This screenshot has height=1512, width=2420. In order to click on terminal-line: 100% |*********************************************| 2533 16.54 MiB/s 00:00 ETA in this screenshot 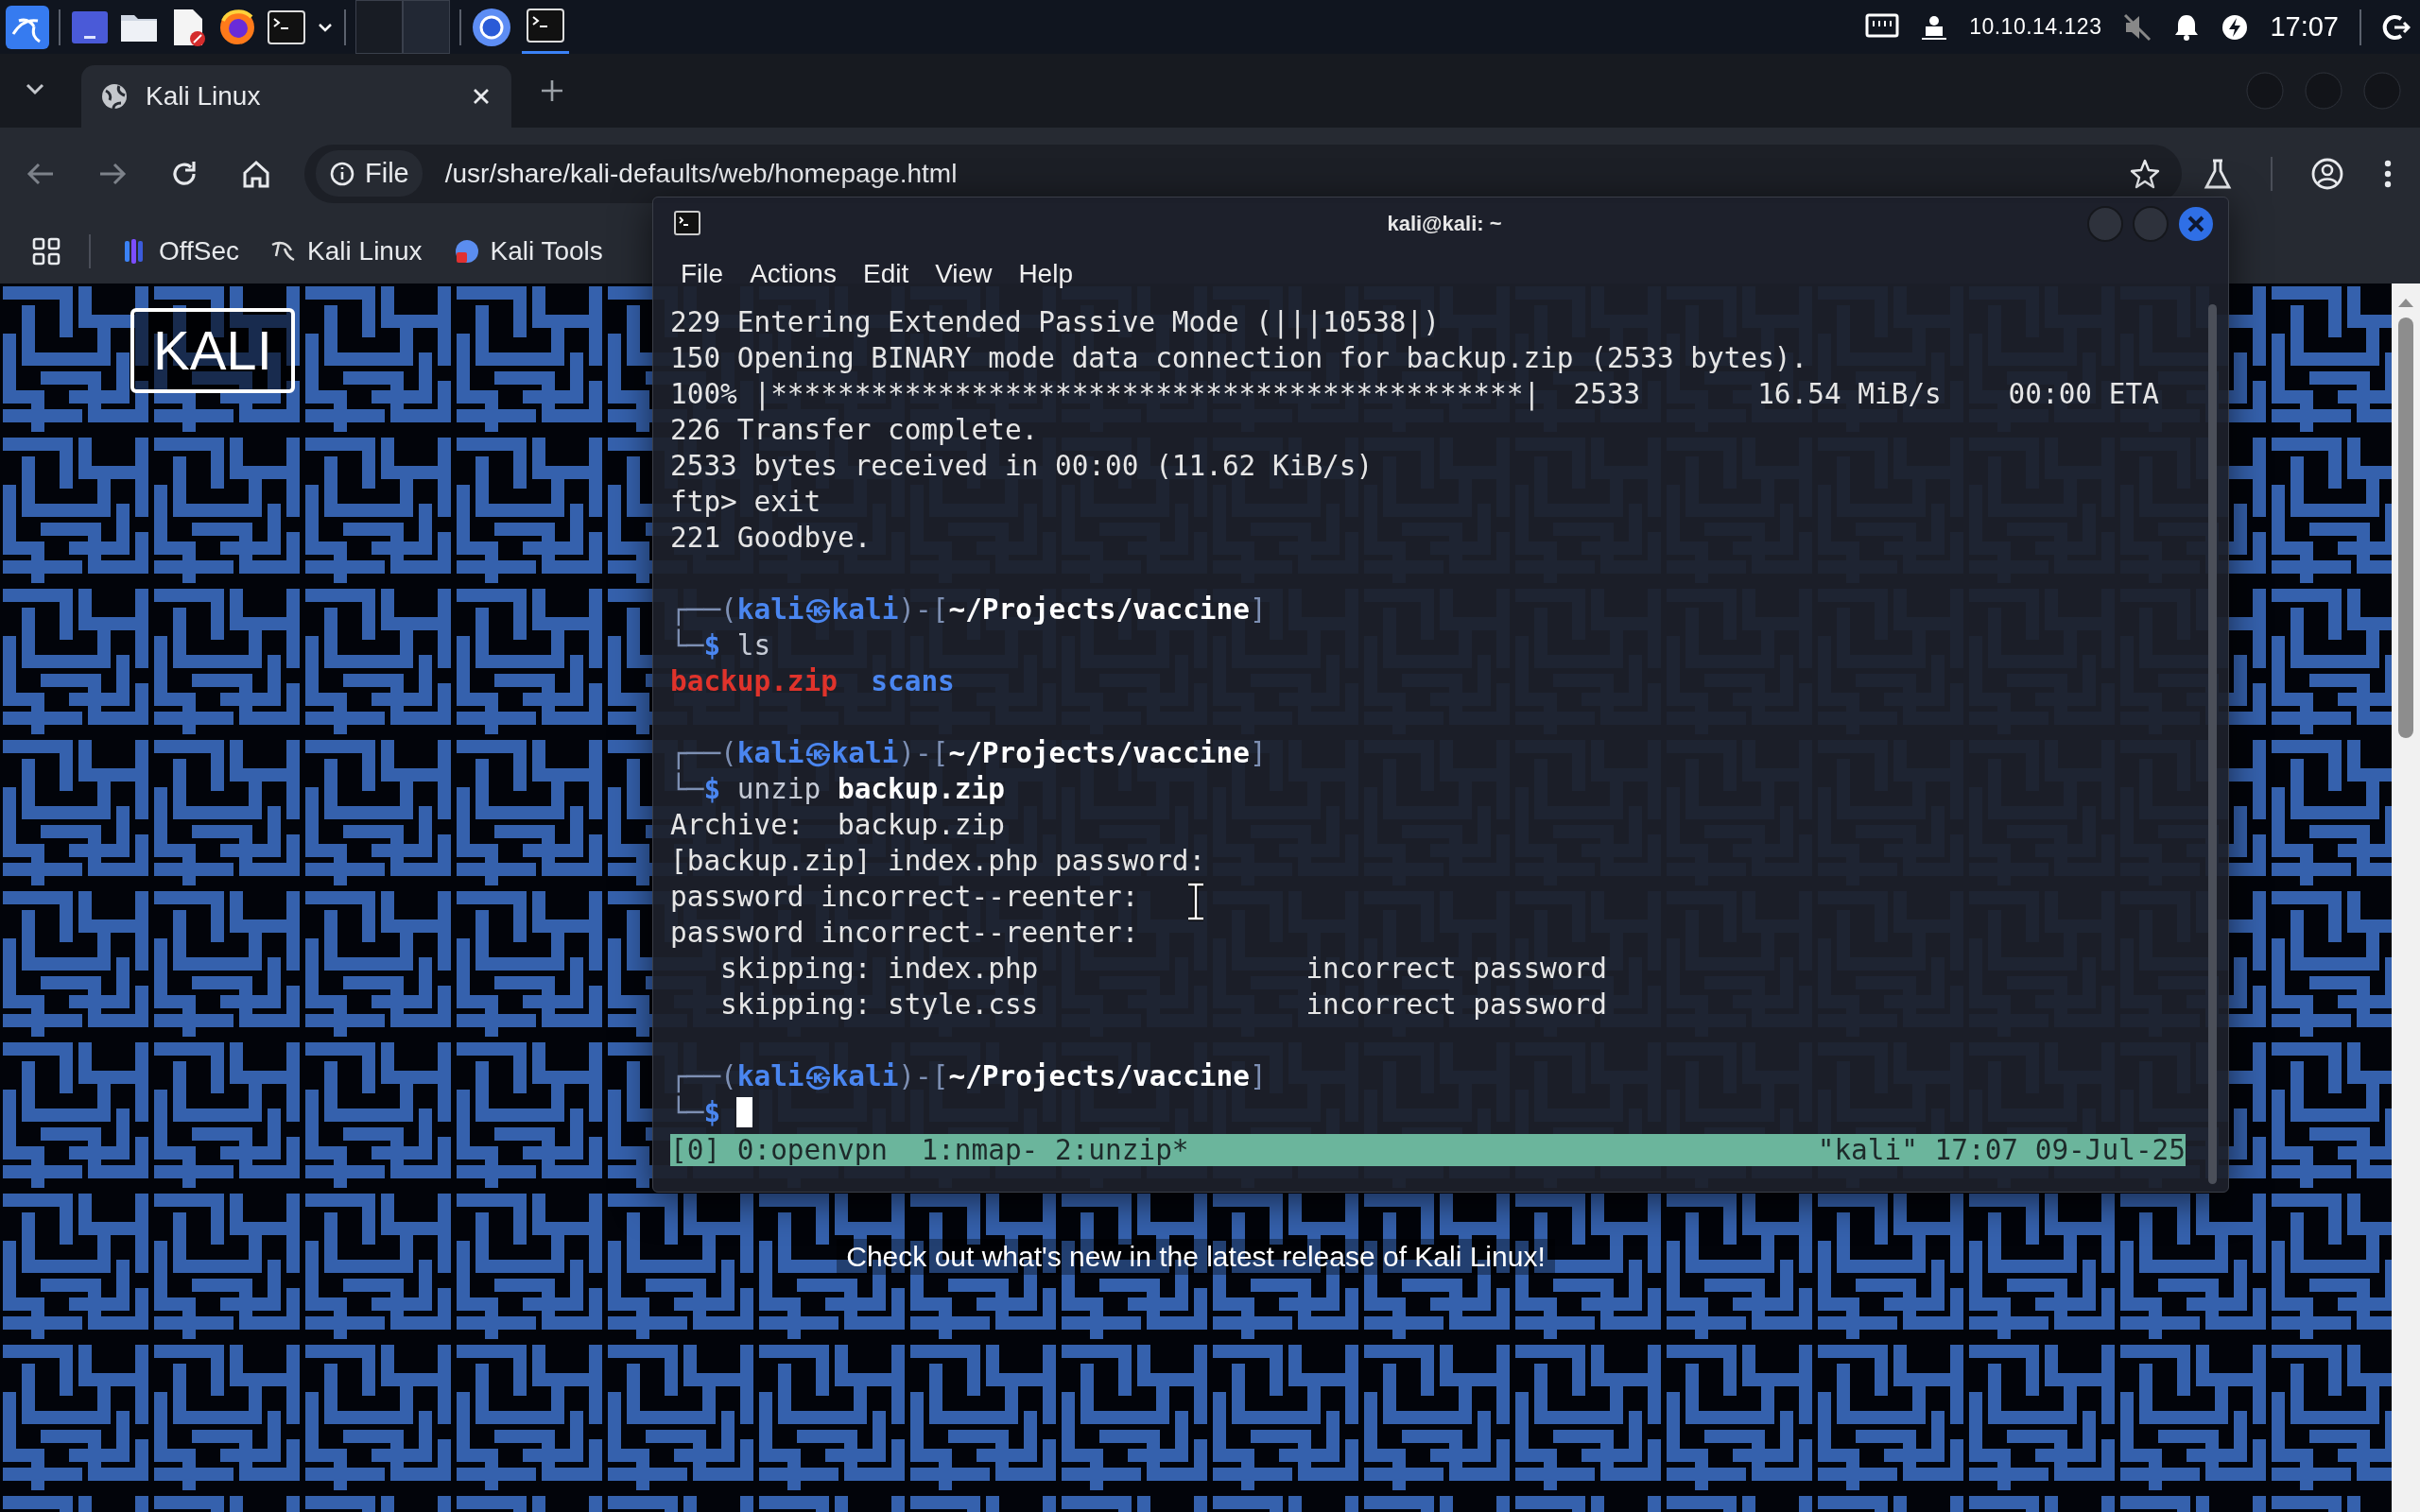, I will do `click(1414, 394)`.